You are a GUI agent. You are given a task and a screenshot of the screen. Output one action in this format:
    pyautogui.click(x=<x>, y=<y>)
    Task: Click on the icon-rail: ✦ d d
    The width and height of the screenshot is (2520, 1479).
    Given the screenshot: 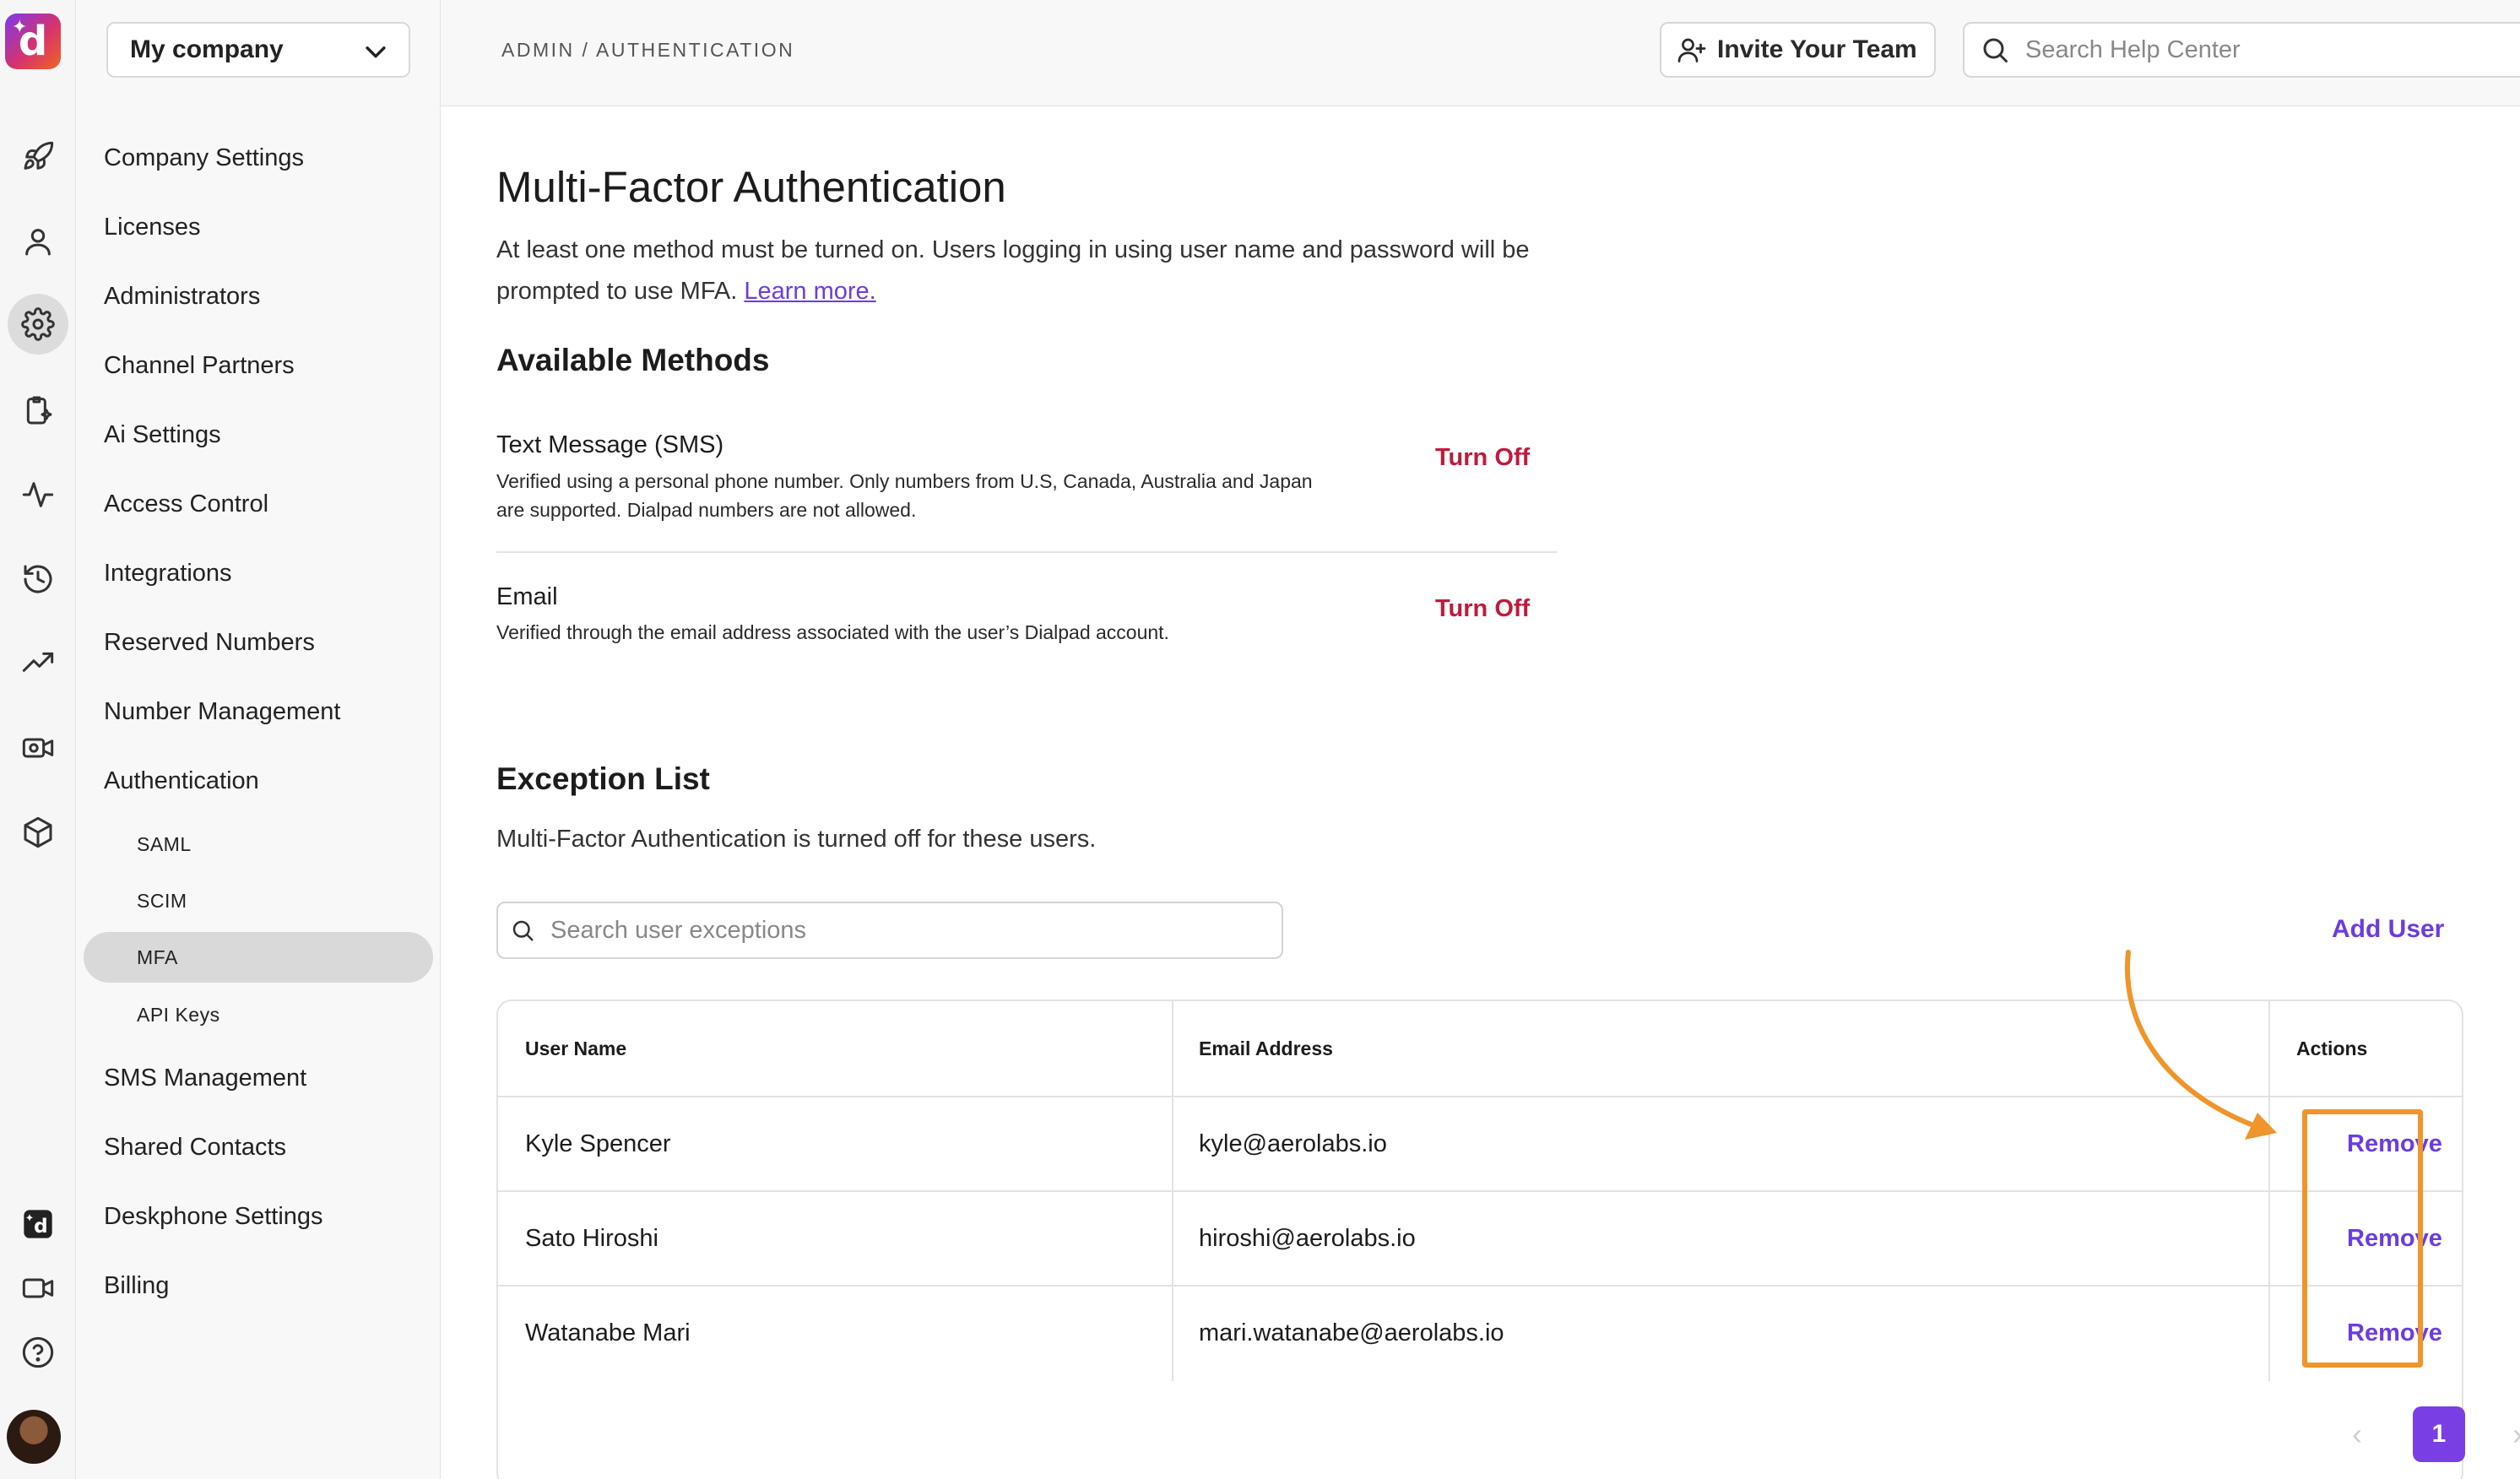 What is the action you would take?
    pyautogui.click(x=38, y=740)
    